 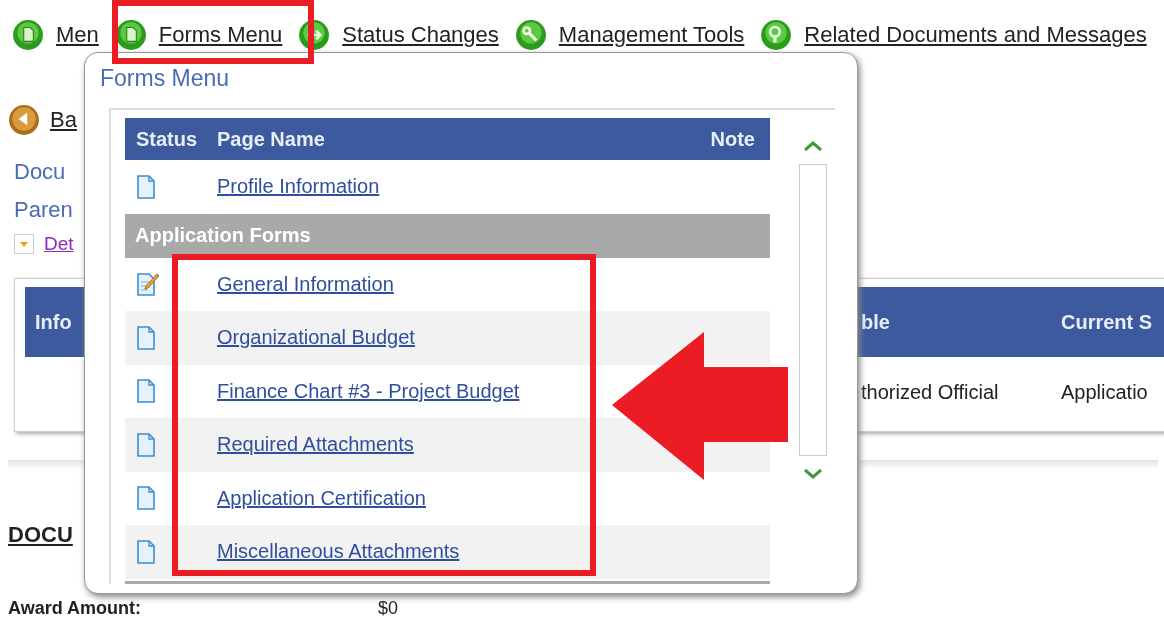 What do you see at coordinates (1107, 321) in the screenshot?
I see `column-header: Current S` at bounding box center [1107, 321].